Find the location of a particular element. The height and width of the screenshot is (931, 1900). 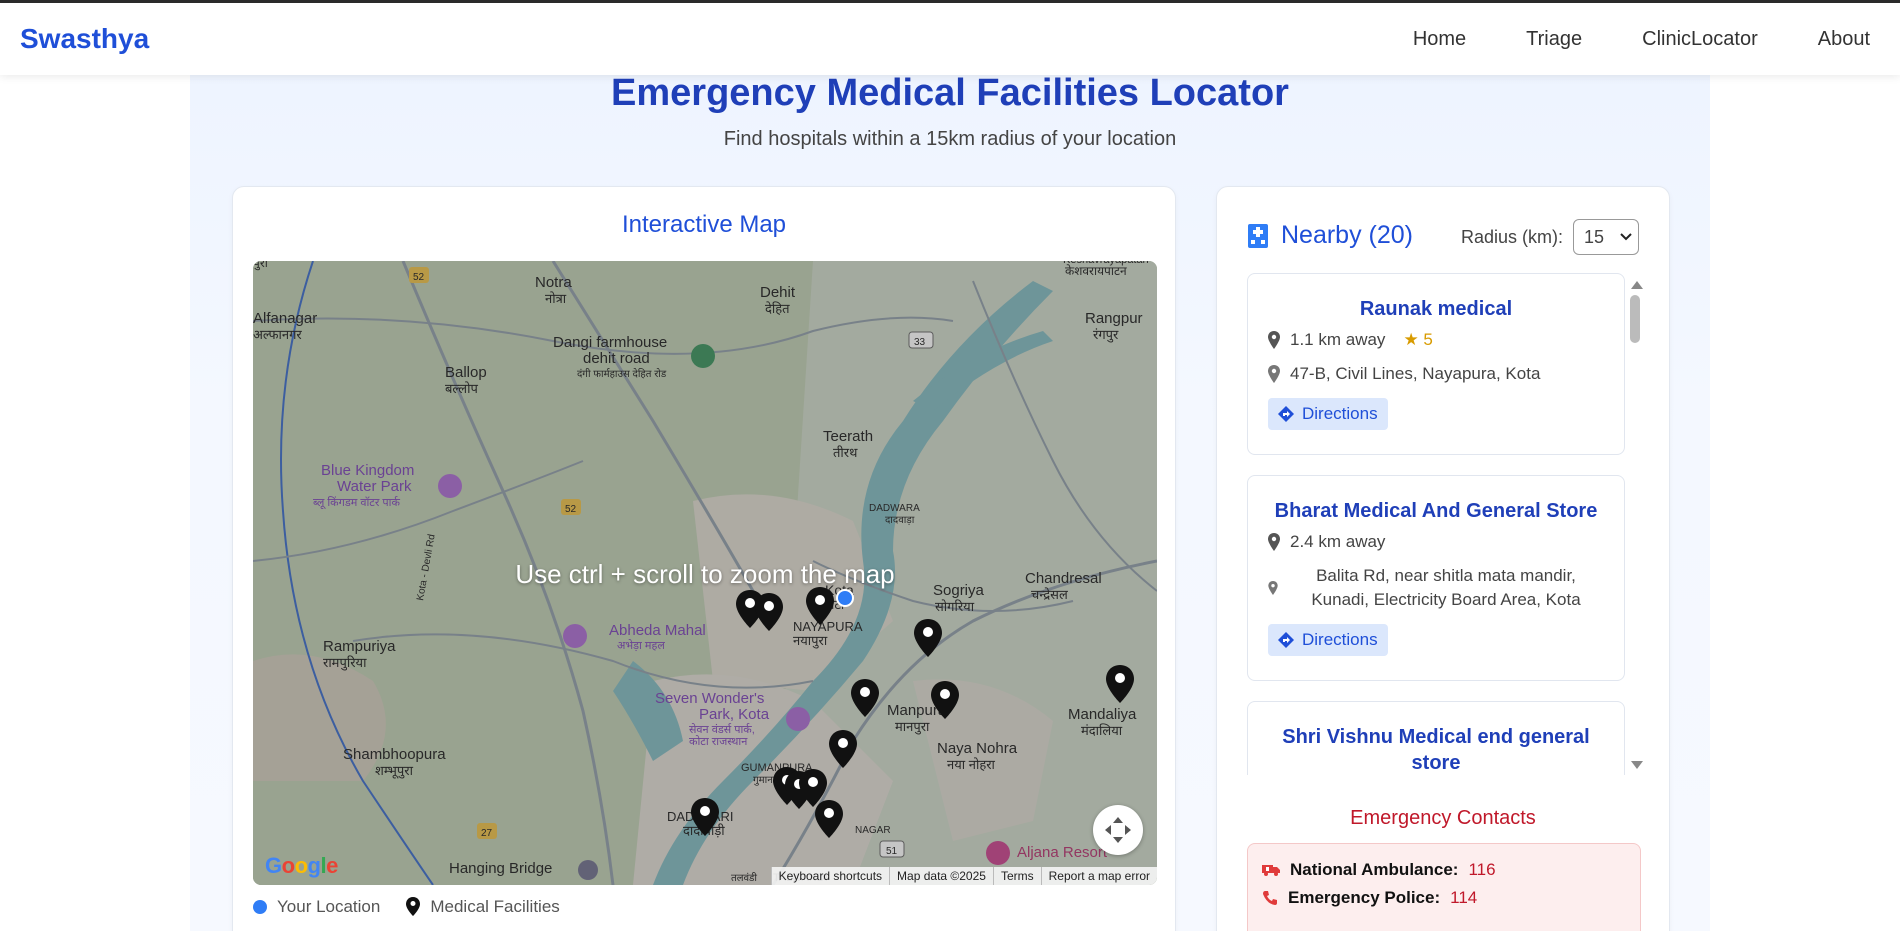

location-dot-icon is located at coordinates (260, 907).